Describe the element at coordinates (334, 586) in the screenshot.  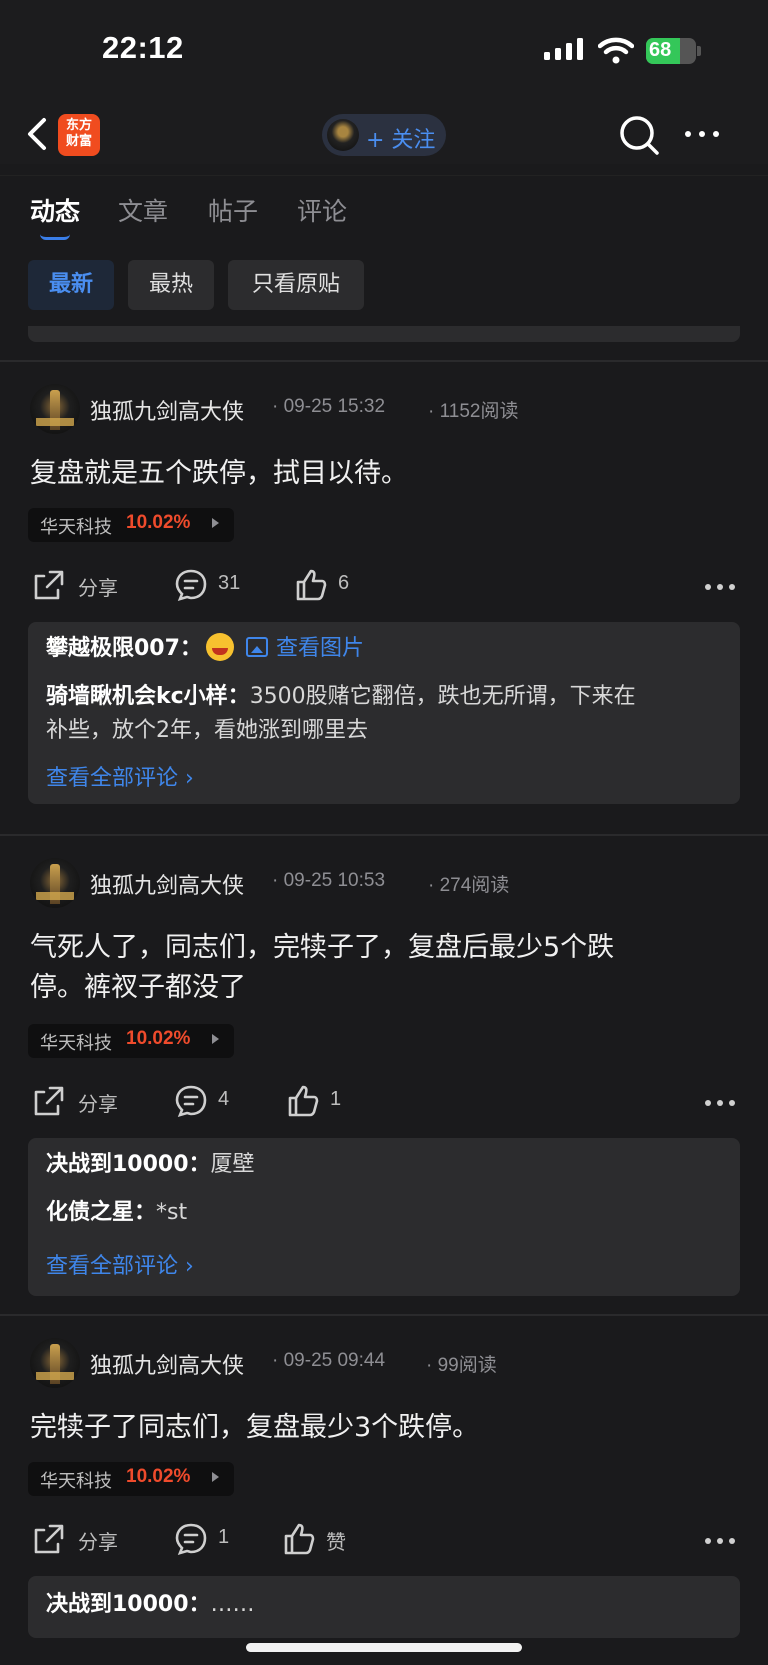
I see `like-button: 6` at that location.